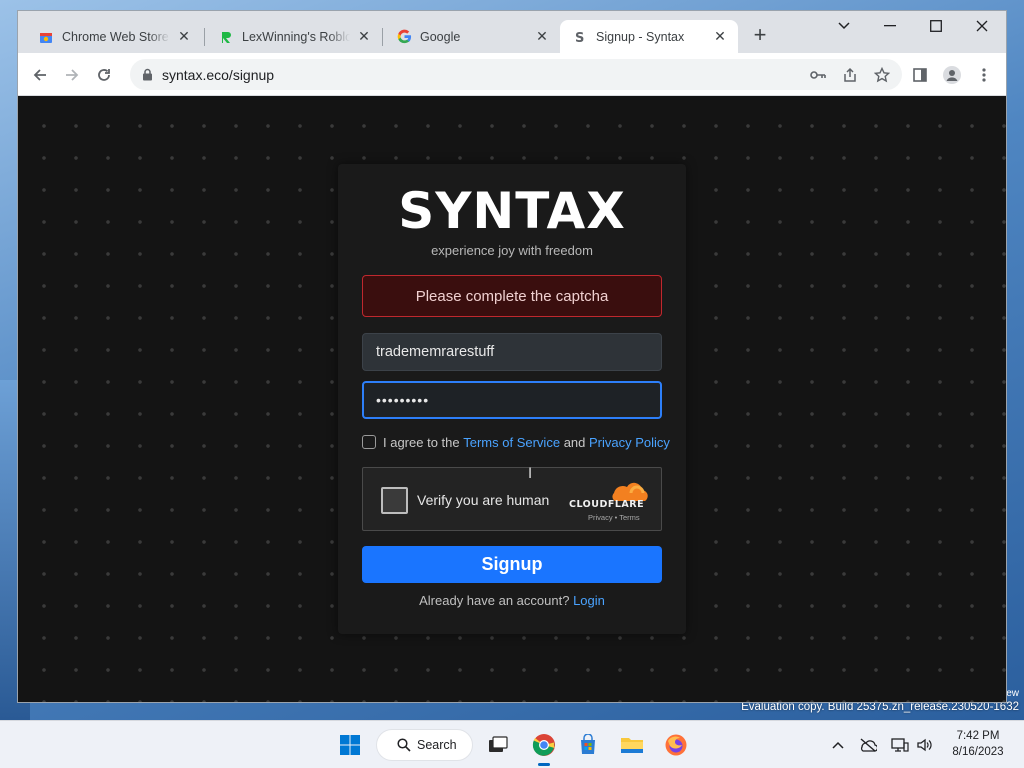 The image size is (1024, 768). Describe the element at coordinates (868, 745) in the screenshot. I see `network-status-icon` at that location.